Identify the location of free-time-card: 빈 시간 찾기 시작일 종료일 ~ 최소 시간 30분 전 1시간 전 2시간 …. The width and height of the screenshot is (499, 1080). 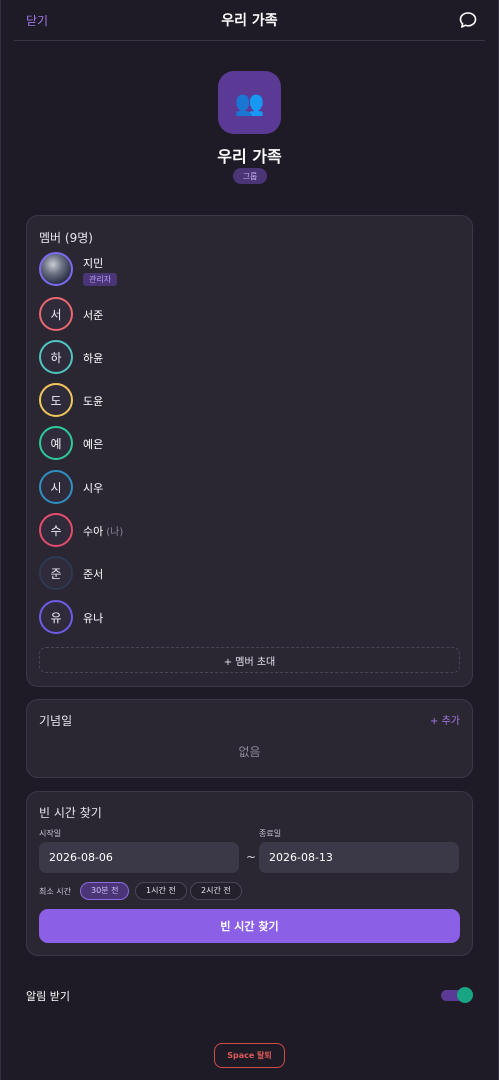
(249, 873).